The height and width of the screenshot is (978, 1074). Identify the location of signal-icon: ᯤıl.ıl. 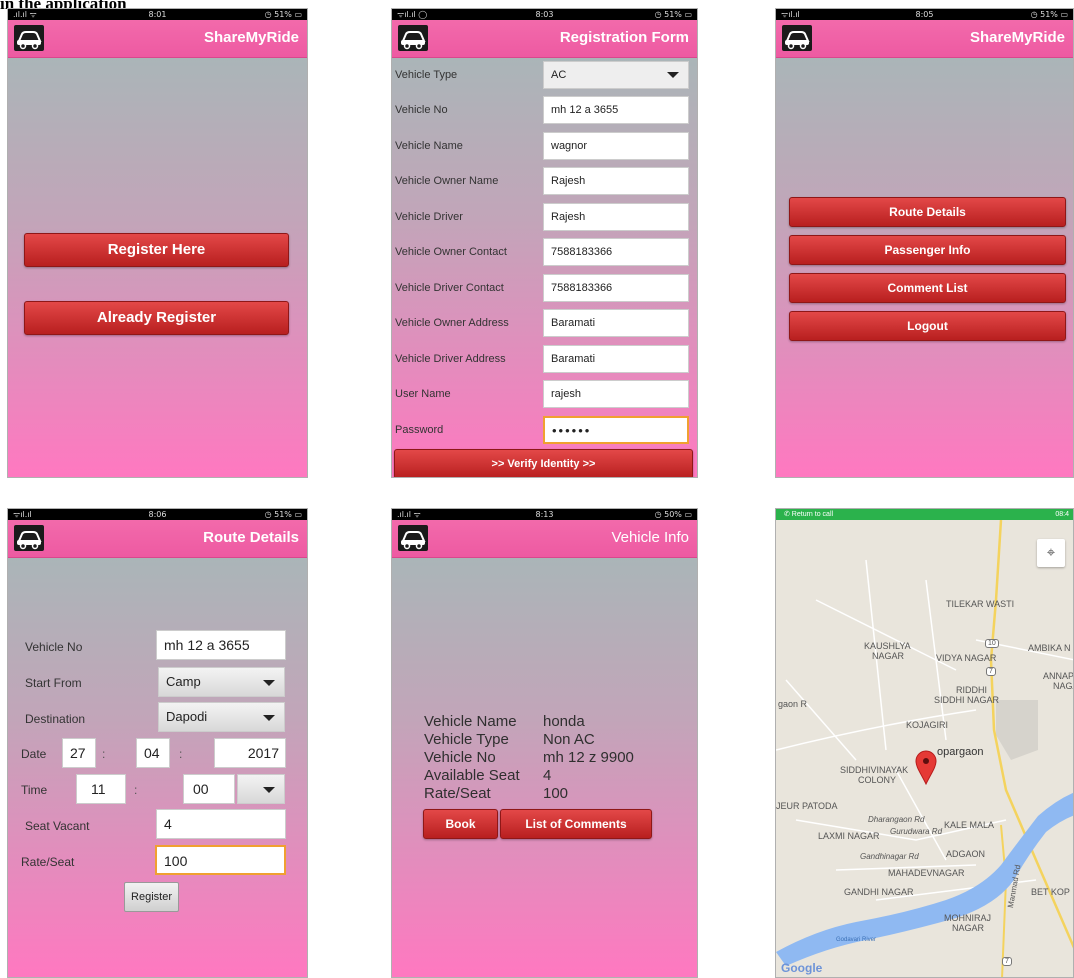
(790, 14).